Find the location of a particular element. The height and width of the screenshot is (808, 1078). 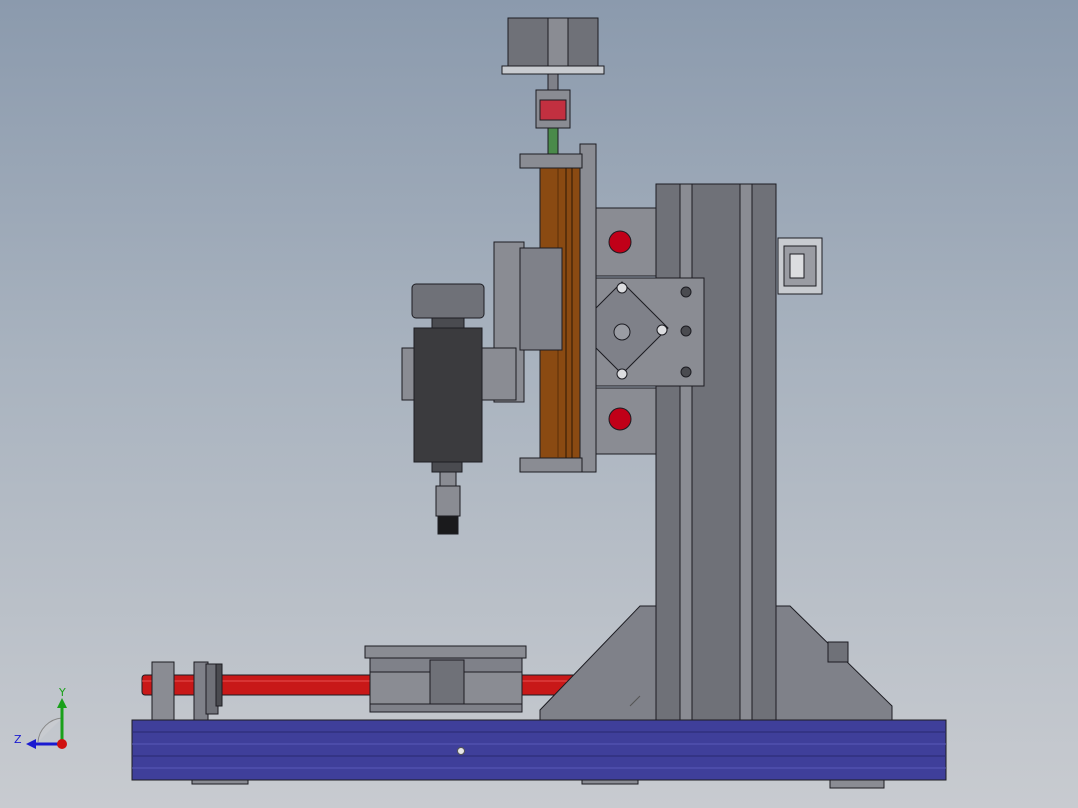

vertical-column is located at coordinates (716, 452).